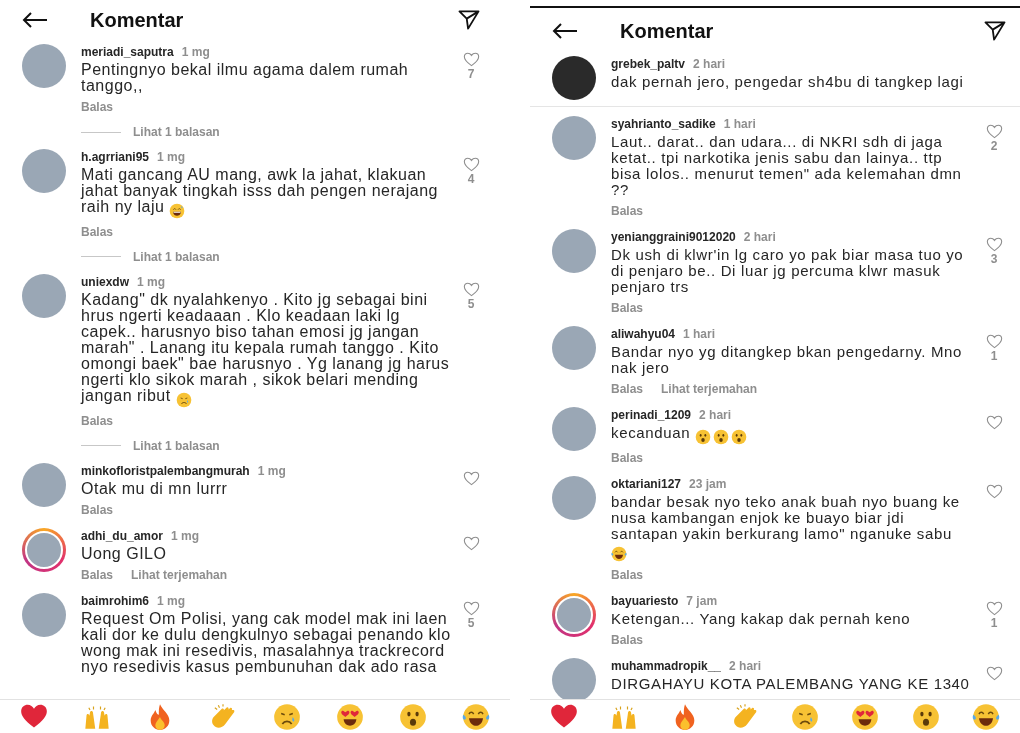  I want to click on username: h.agrriani95, so click(115, 157).